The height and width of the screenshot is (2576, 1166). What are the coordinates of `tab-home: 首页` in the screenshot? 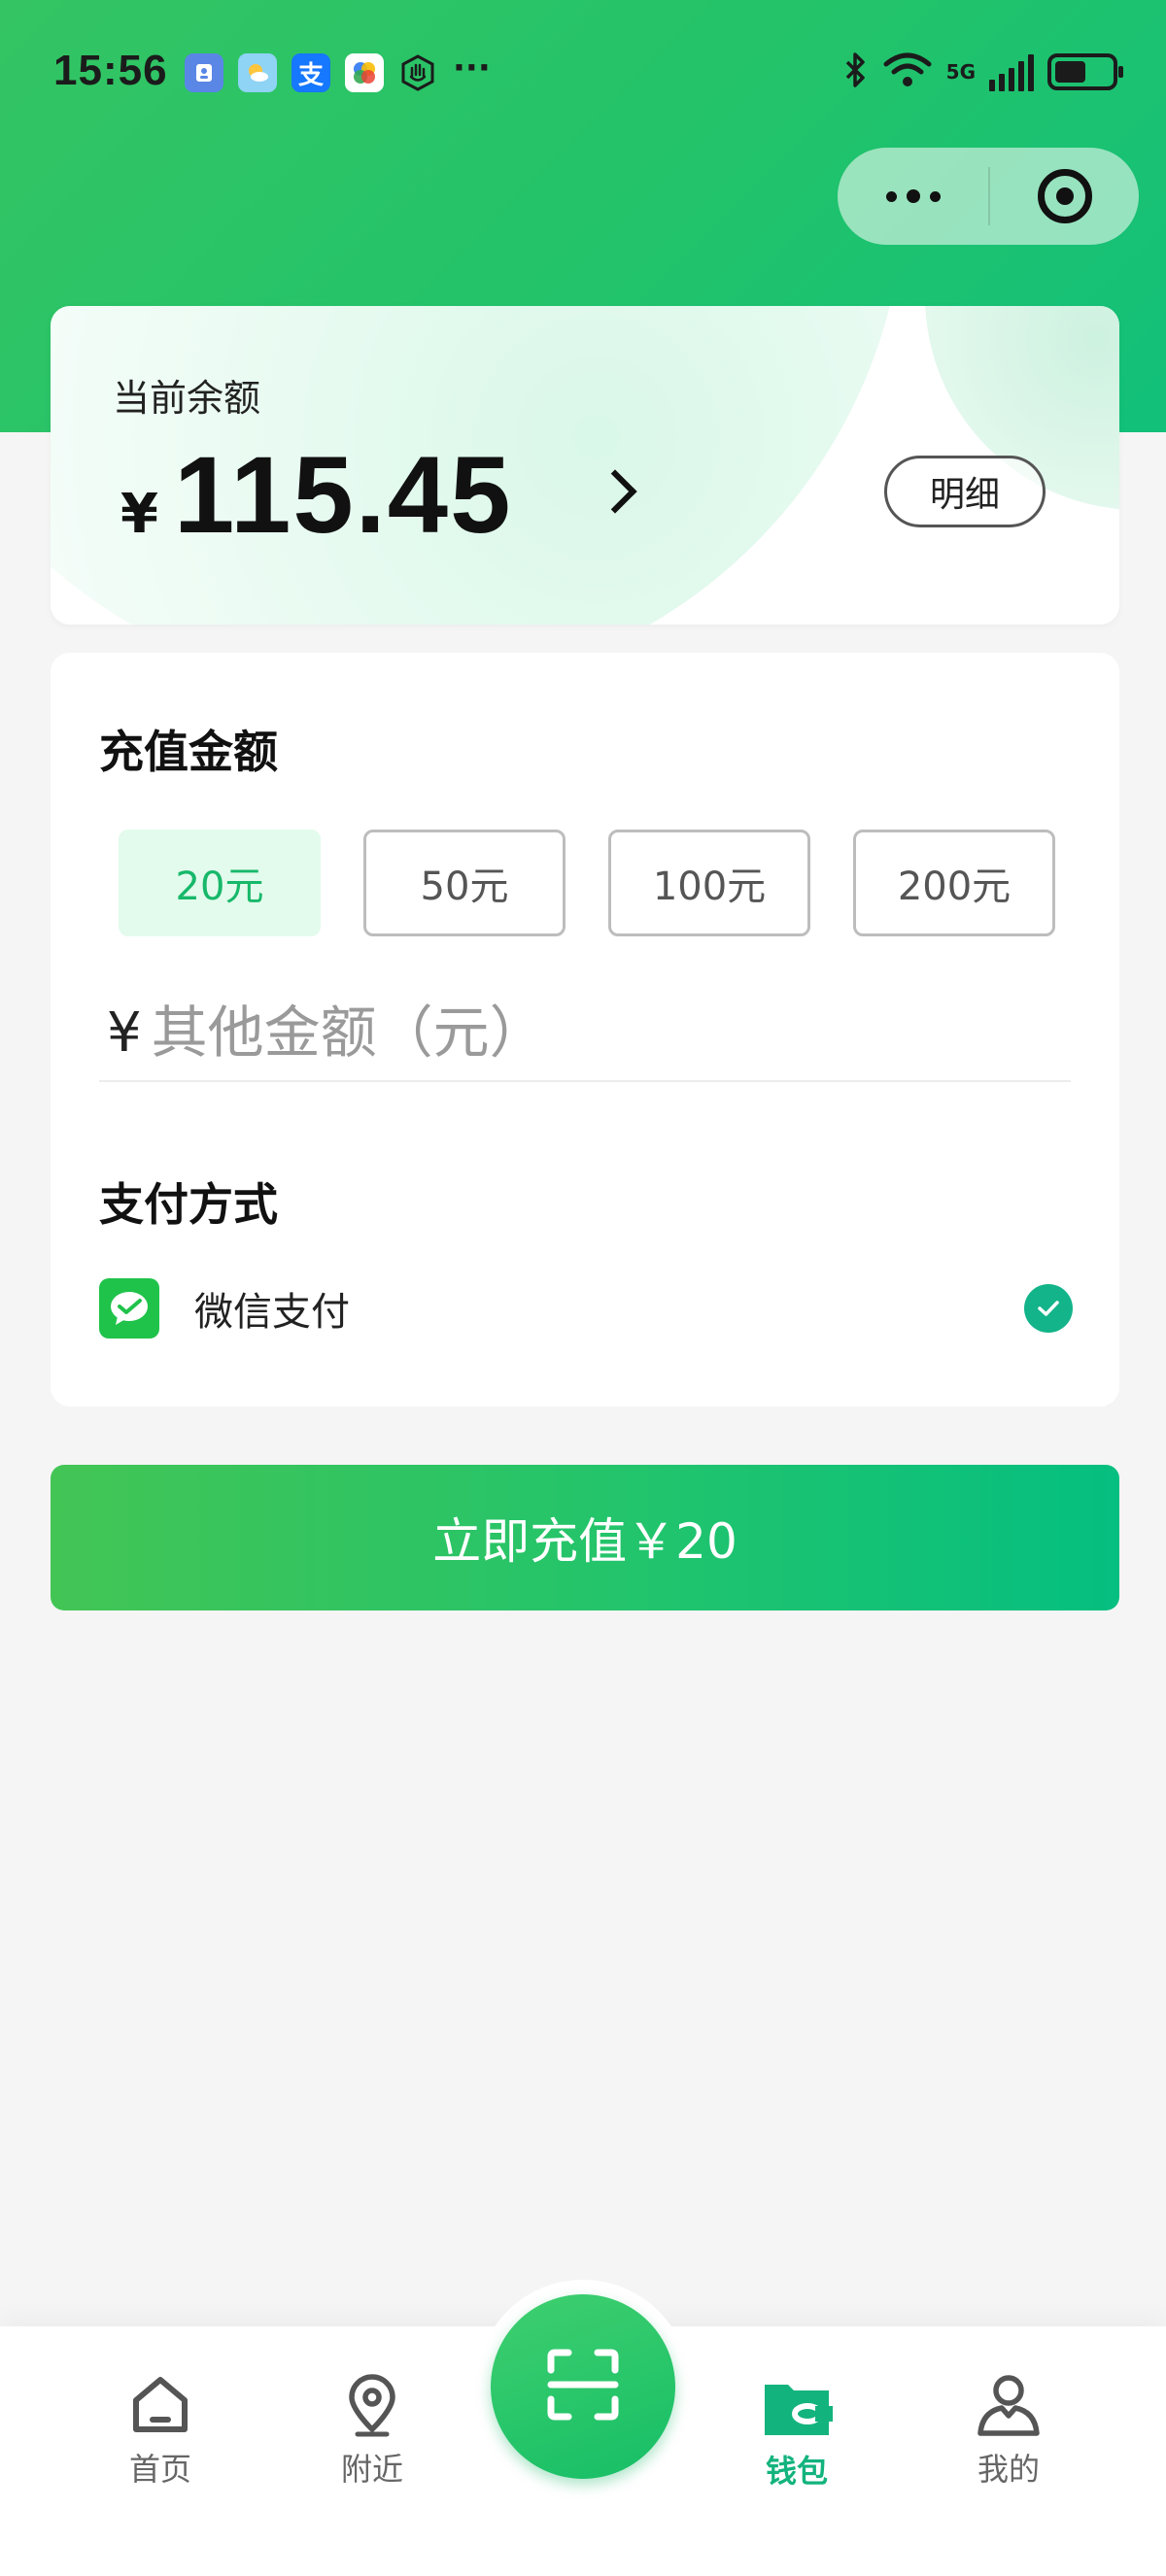 It's located at (160, 2431).